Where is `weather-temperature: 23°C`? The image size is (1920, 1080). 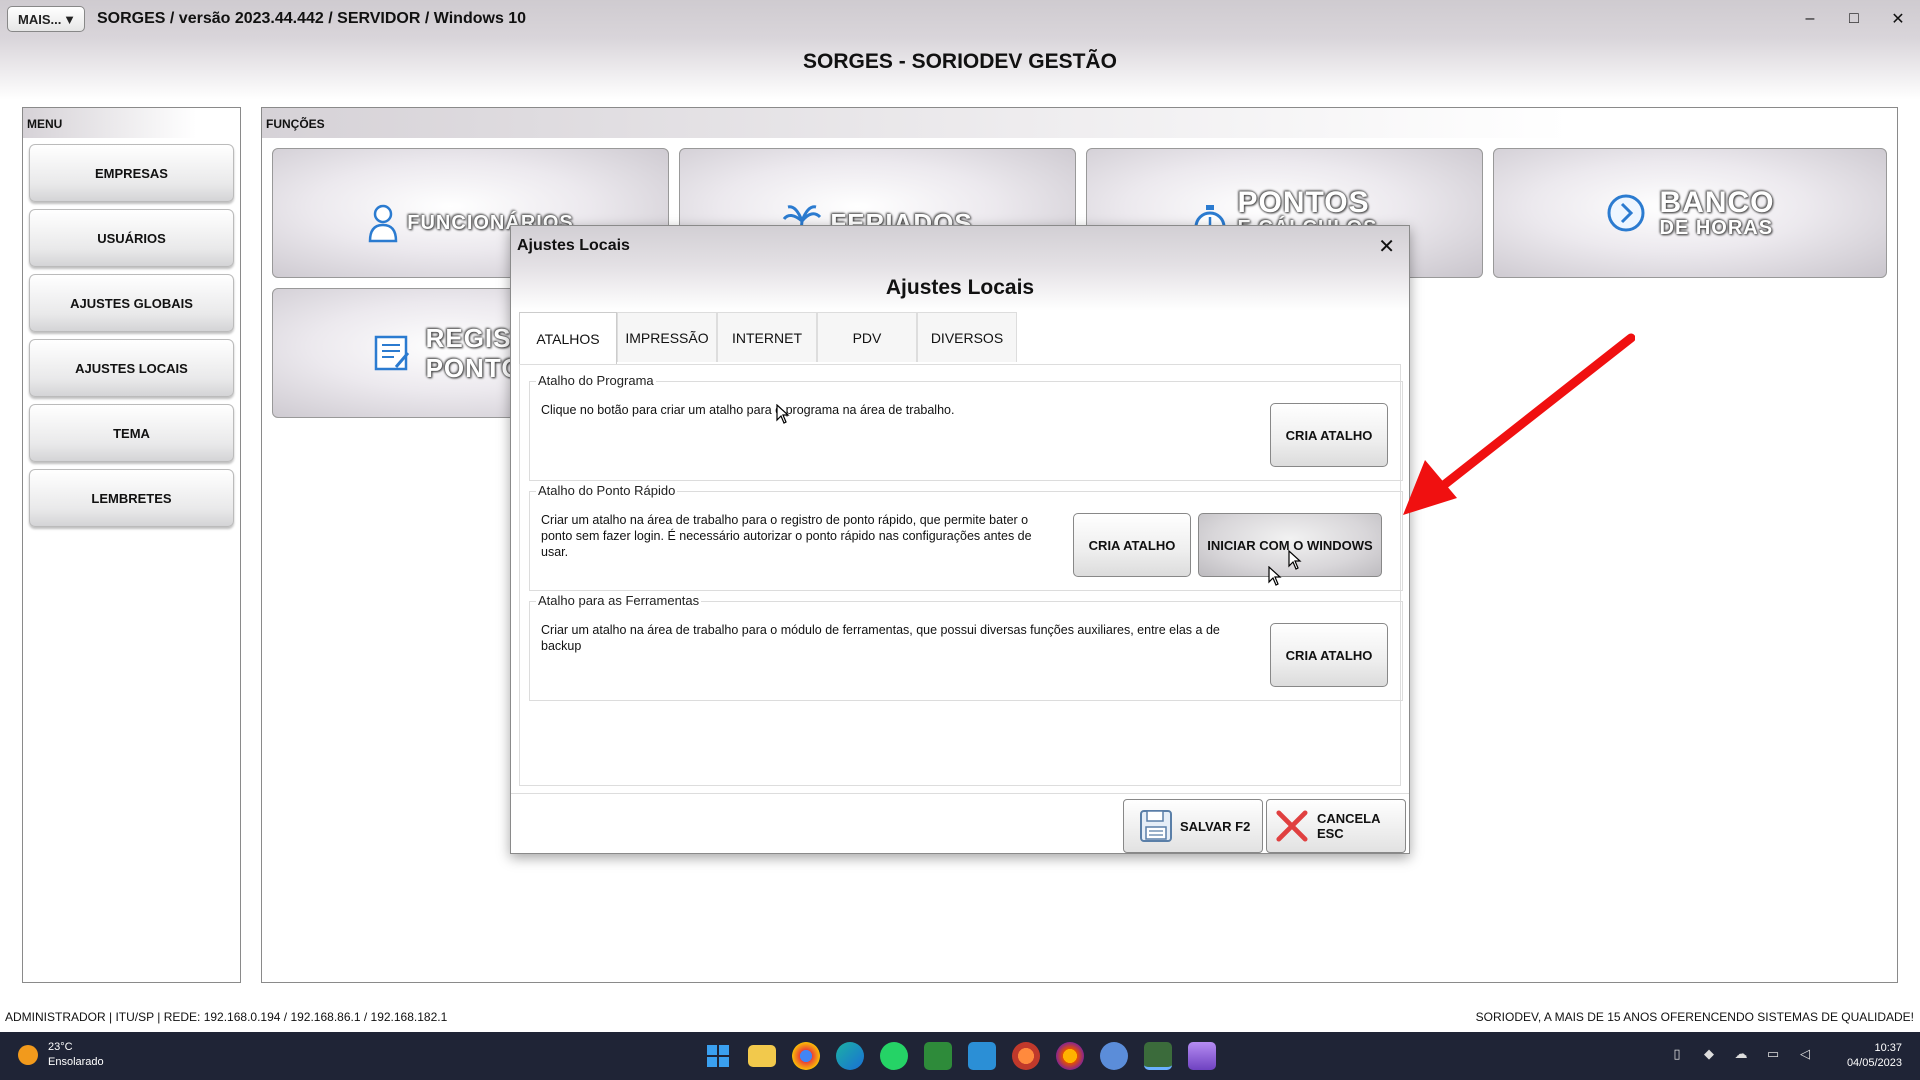
weather-temperature: 23°C is located at coordinates (60, 1047).